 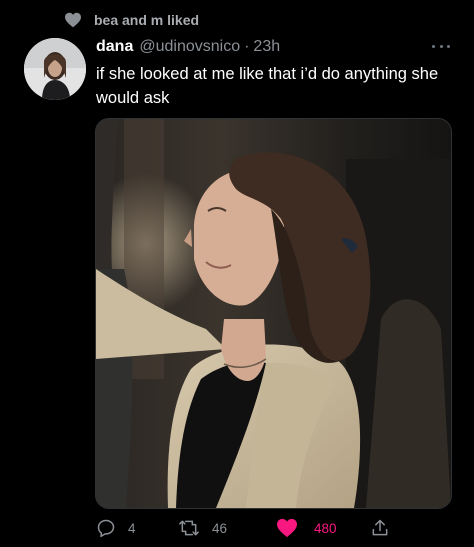 What do you see at coordinates (441, 46) in the screenshot?
I see `more-options-icon` at bounding box center [441, 46].